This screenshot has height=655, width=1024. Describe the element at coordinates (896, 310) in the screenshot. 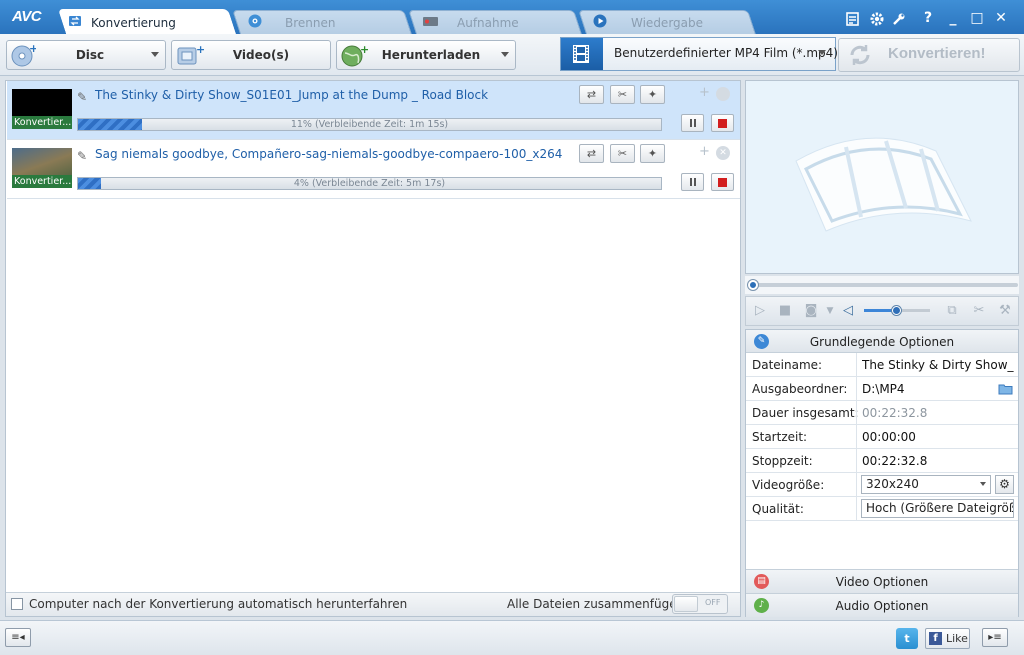

I see `volume-handle` at that location.